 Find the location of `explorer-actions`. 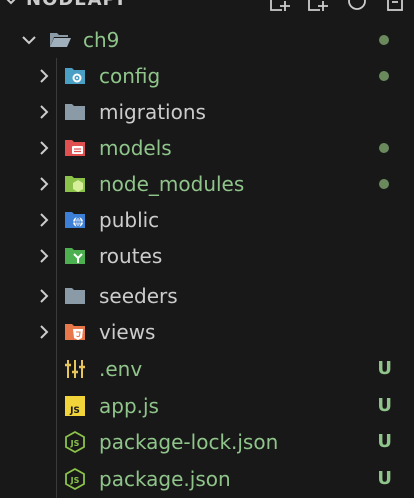

explorer-actions is located at coordinates (338, 8).